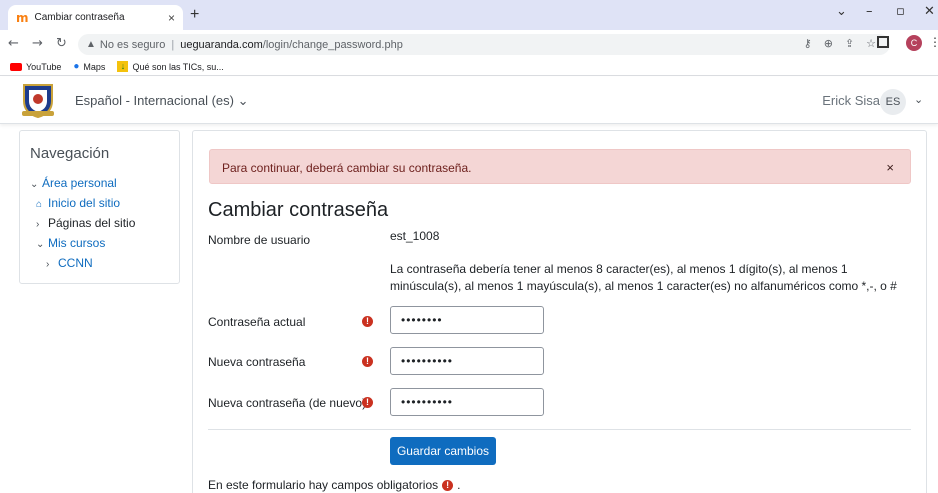 Image resolution: width=938 pixels, height=493 pixels. I want to click on nav-item-label: Mis cursos, so click(76, 243).